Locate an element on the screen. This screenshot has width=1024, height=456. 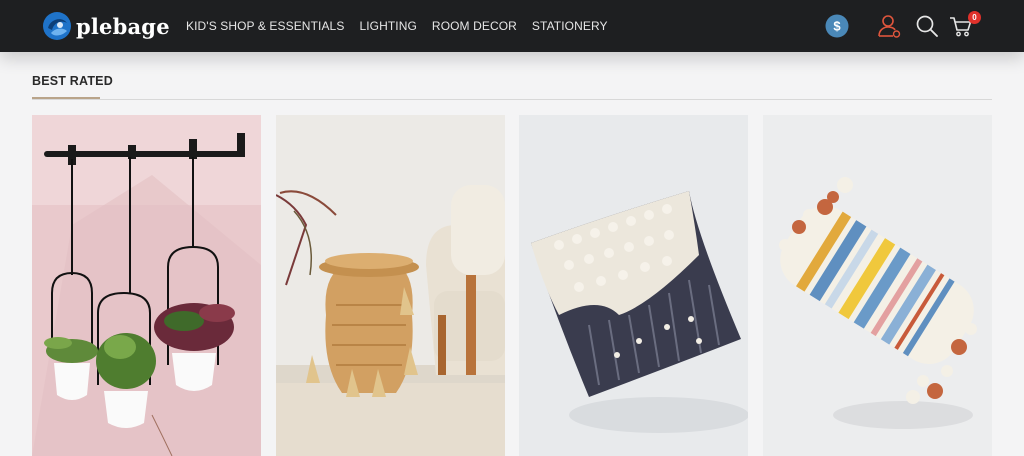
cart-count-badge: 0 is located at coordinates (974, 17).